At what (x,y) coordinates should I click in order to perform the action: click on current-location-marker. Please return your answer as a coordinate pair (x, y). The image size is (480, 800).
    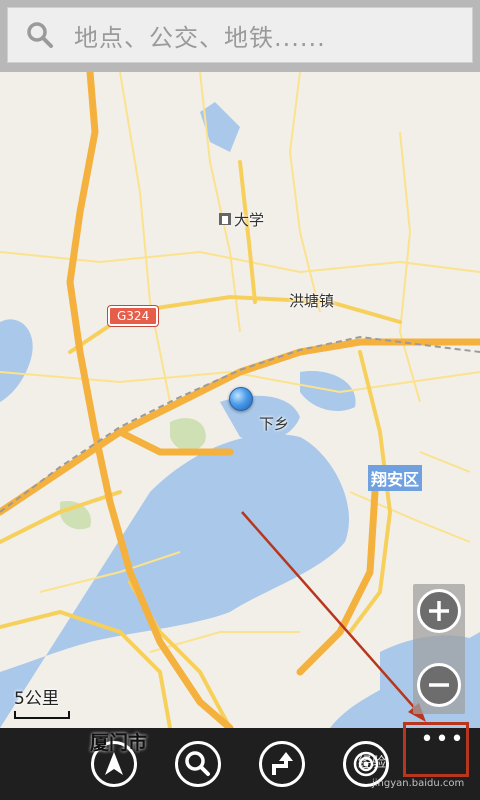
    Looking at the image, I should click on (241, 399).